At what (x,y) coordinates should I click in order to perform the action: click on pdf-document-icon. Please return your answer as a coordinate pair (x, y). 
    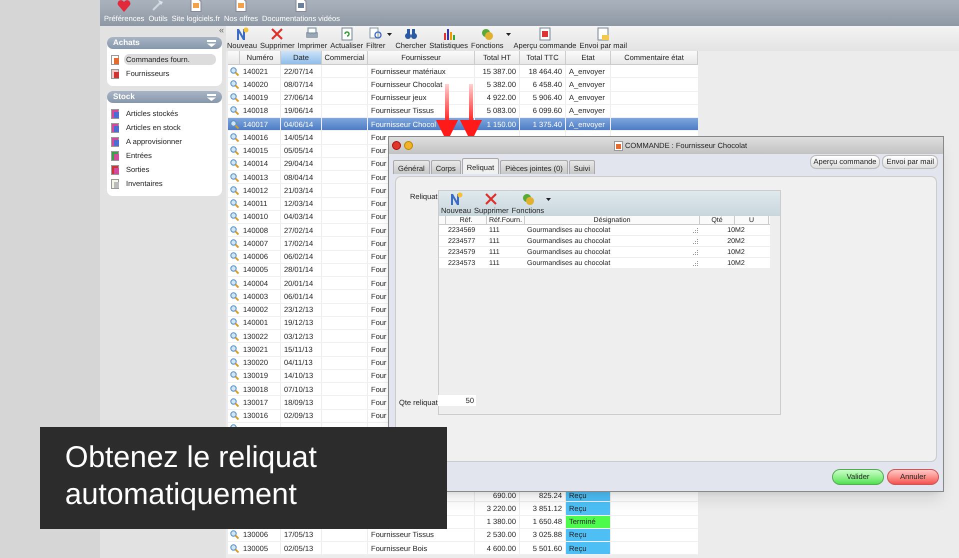
    Looking at the image, I should click on (545, 34).